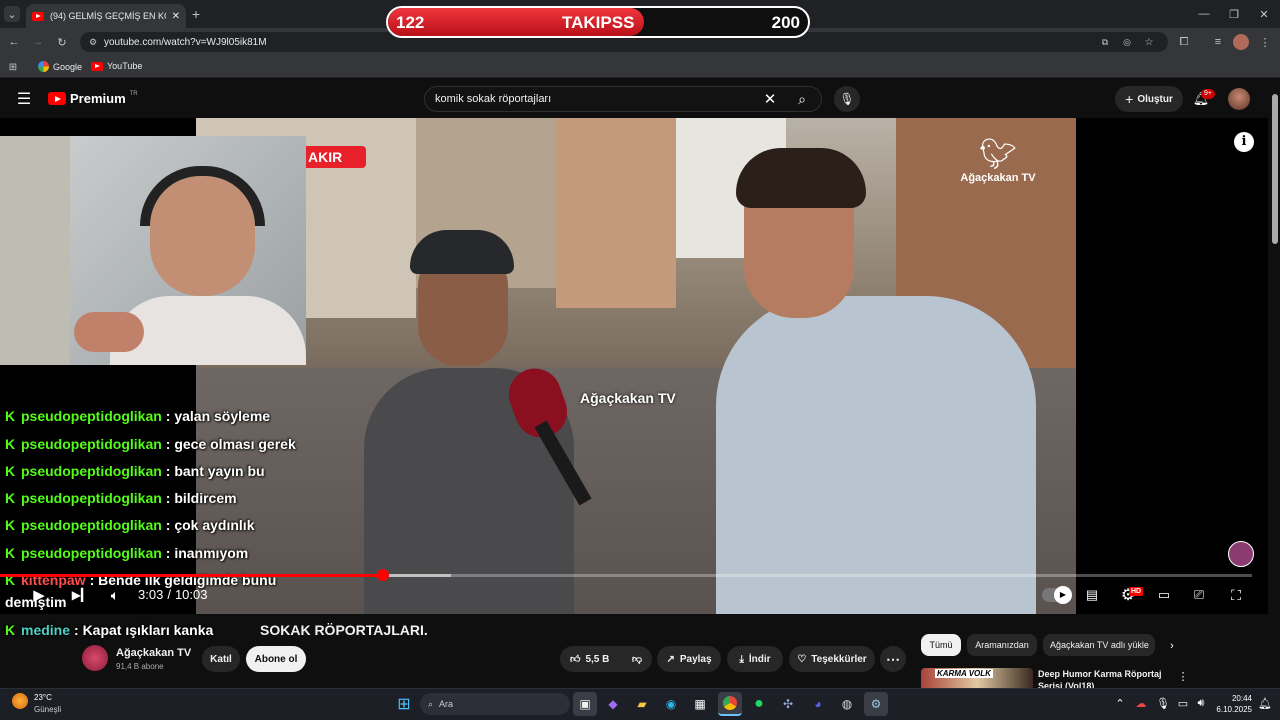 The image size is (1280, 720). What do you see at coordinates (404, 704) in the screenshot?
I see `start-windows-icon: ⊞` at bounding box center [404, 704].